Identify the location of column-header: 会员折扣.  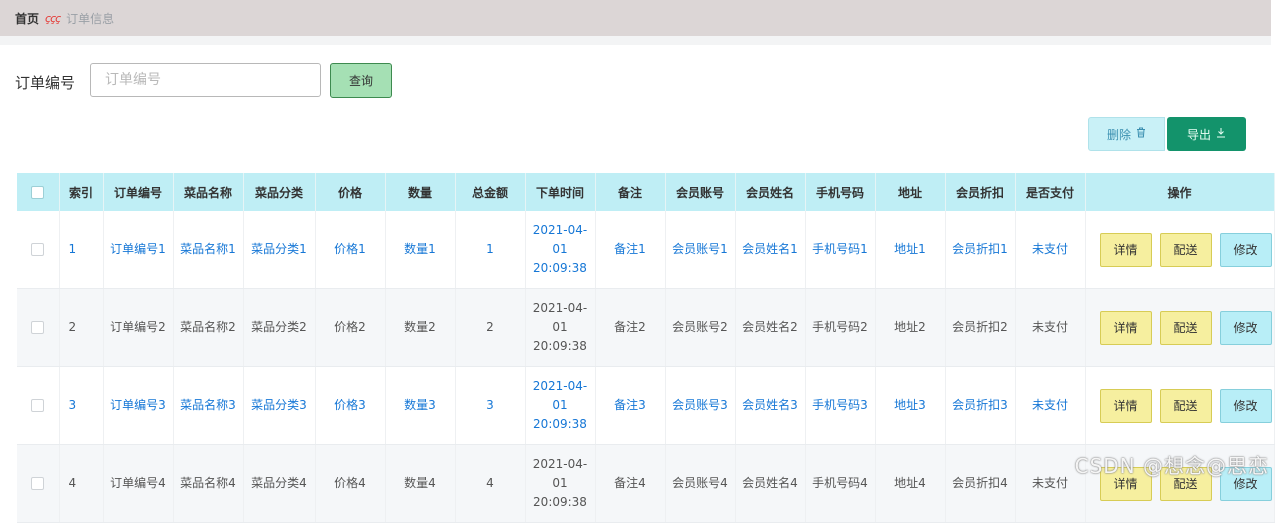
(980, 192).